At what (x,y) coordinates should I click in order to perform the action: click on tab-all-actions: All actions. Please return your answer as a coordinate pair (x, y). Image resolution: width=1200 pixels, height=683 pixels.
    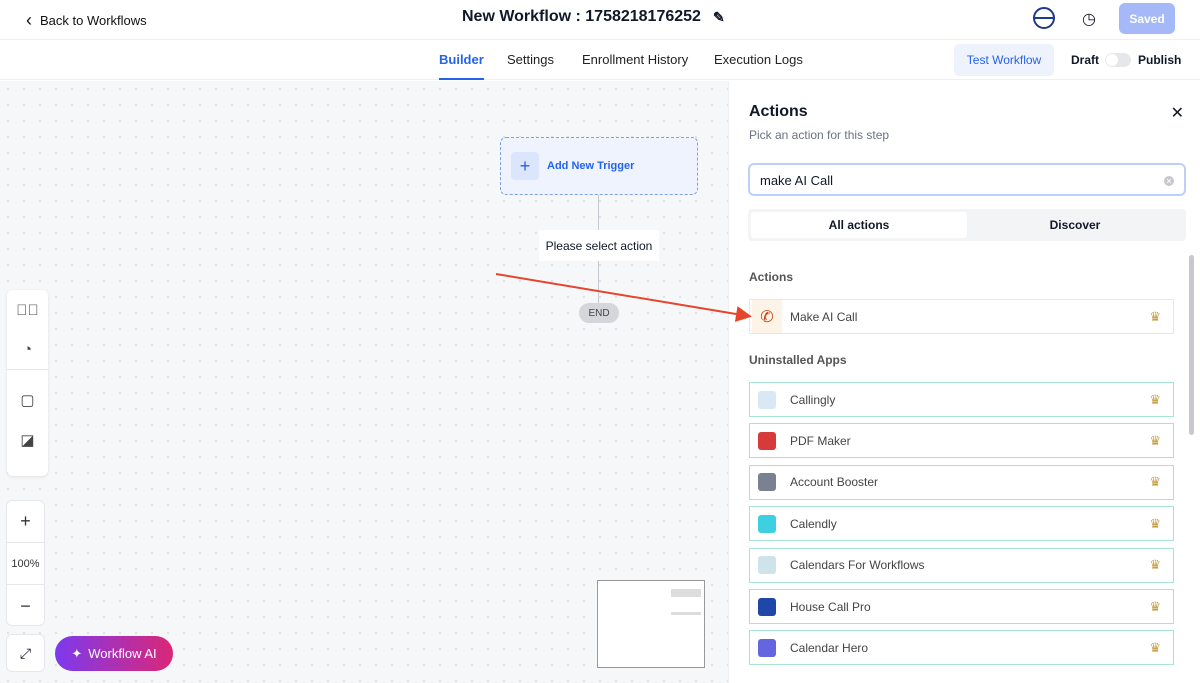
    Looking at the image, I should click on (859, 225).